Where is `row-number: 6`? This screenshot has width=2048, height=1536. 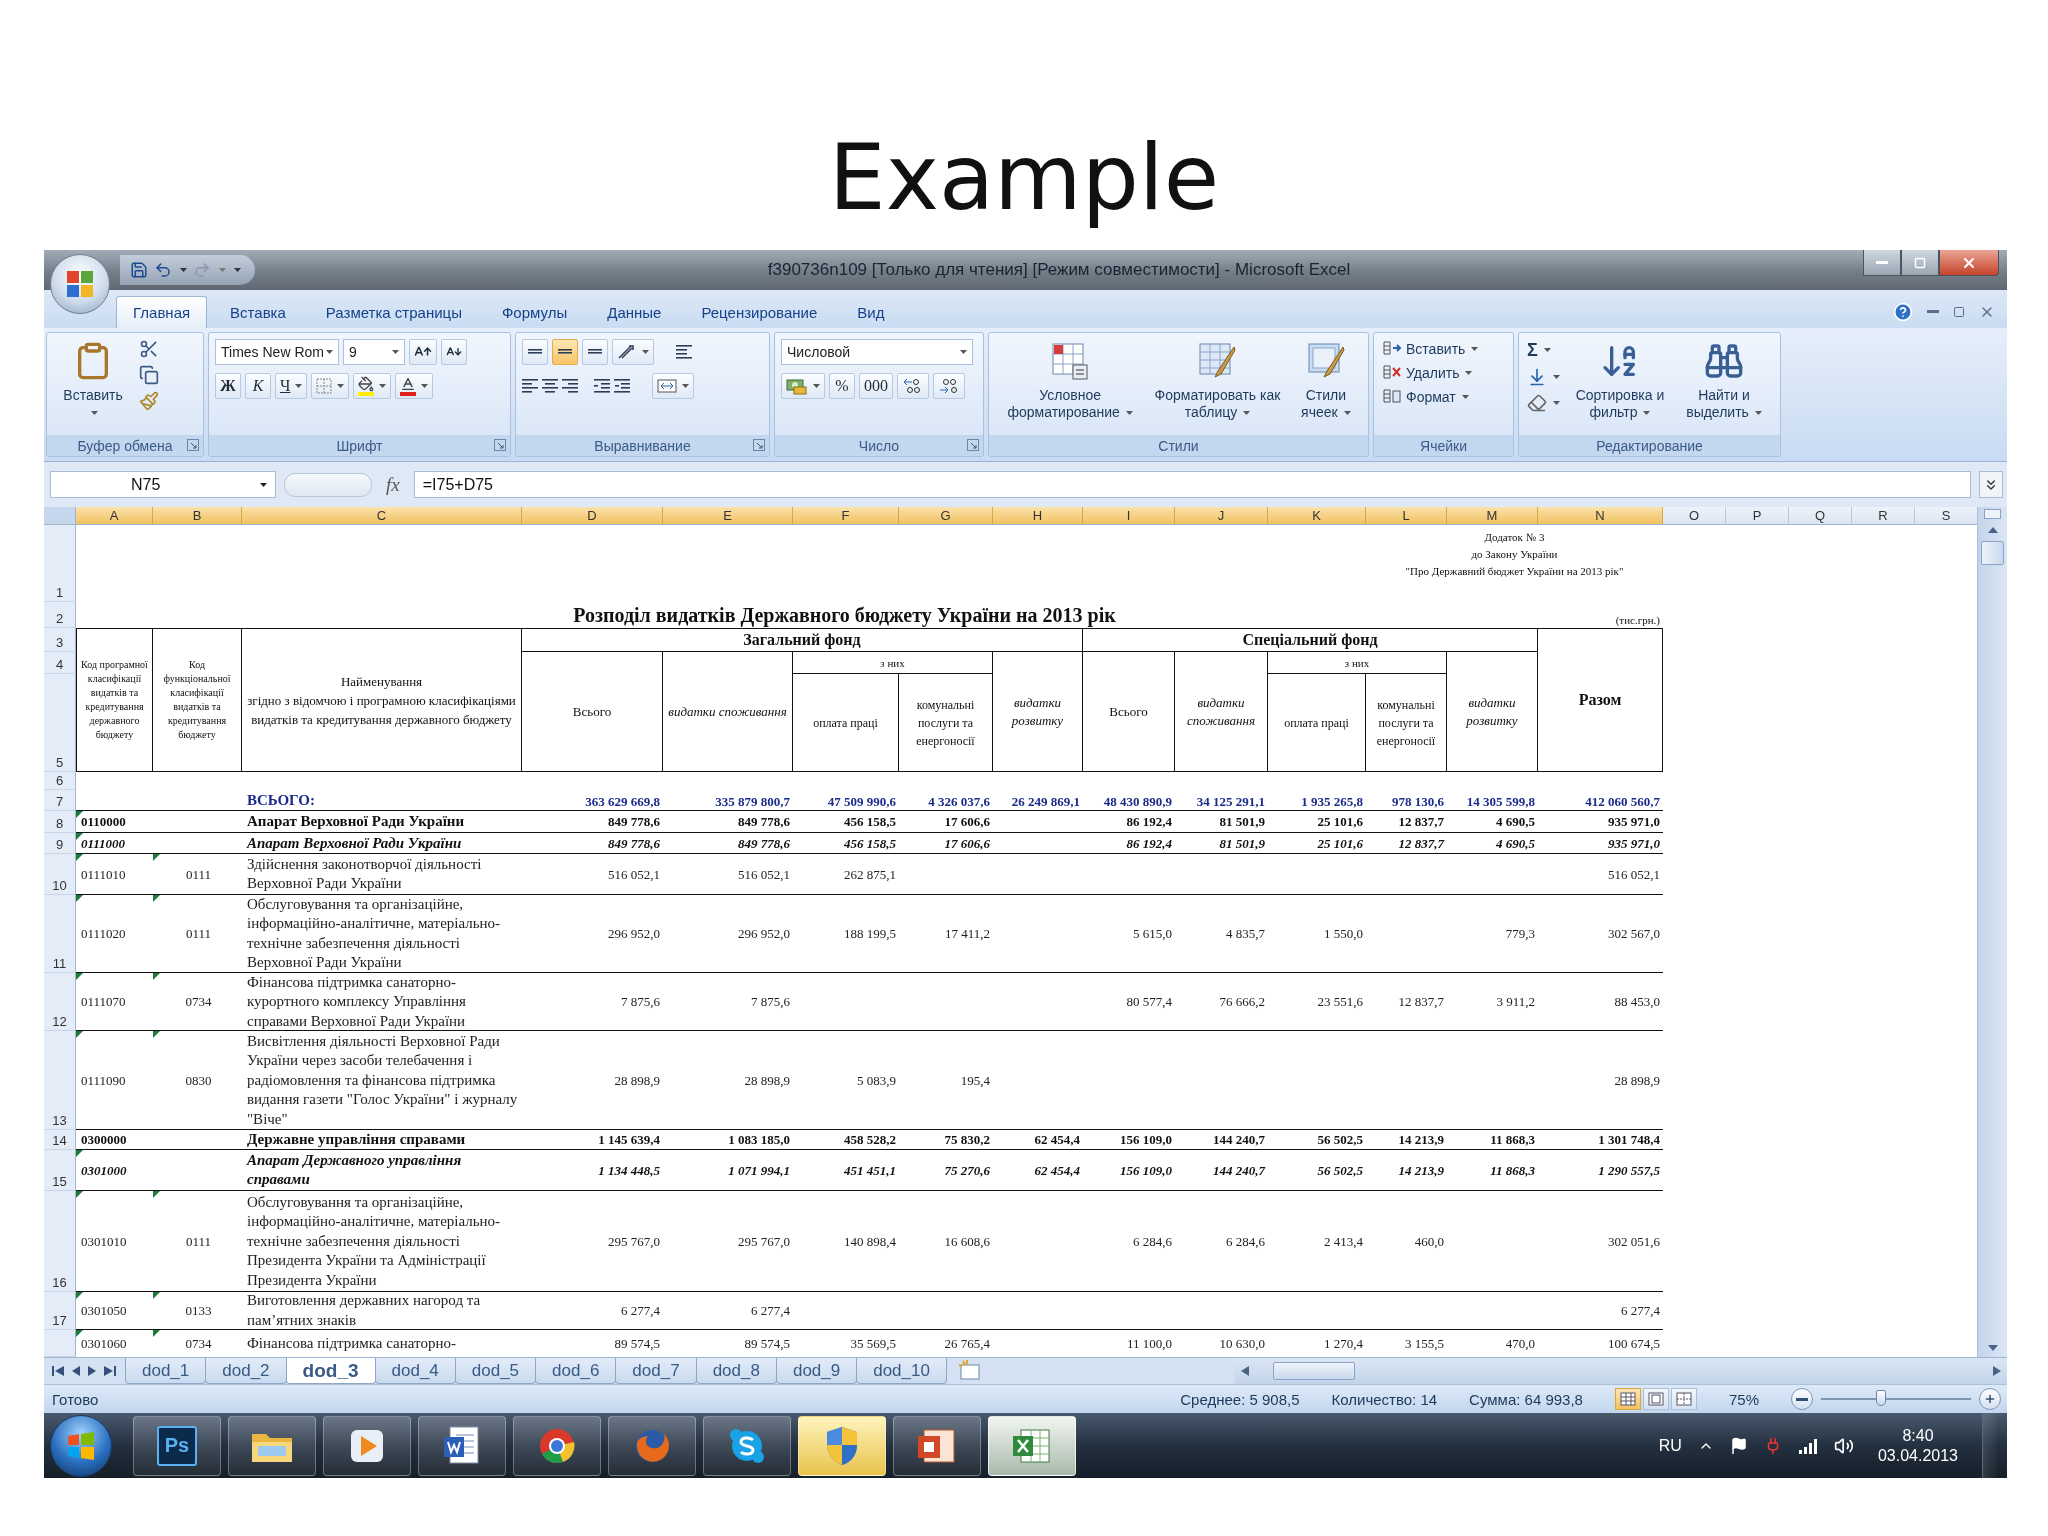
row-number: 6 is located at coordinates (60, 781).